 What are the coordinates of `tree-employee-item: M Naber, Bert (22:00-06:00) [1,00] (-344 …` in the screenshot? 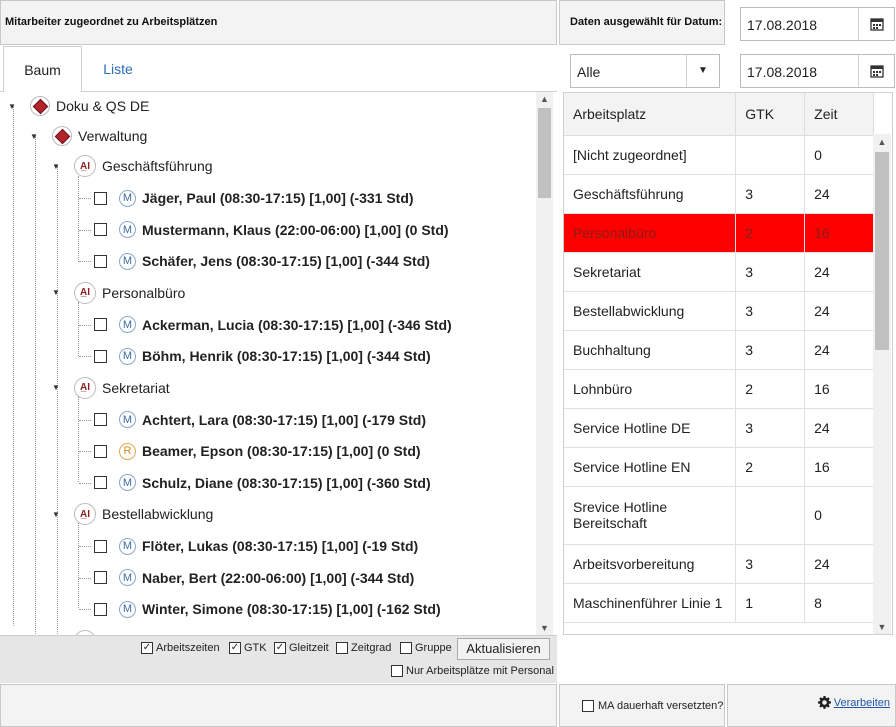 It's located at (254, 578).